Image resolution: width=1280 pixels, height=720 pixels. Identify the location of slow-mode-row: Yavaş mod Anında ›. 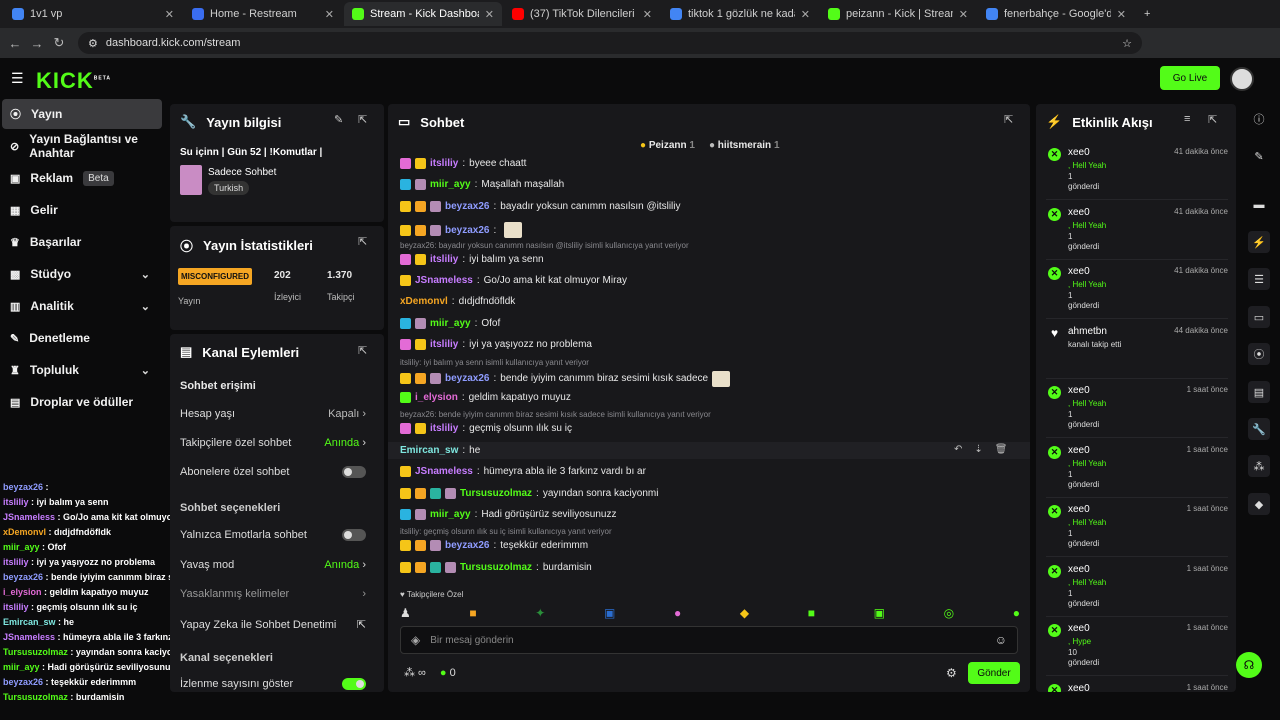
(273, 565).